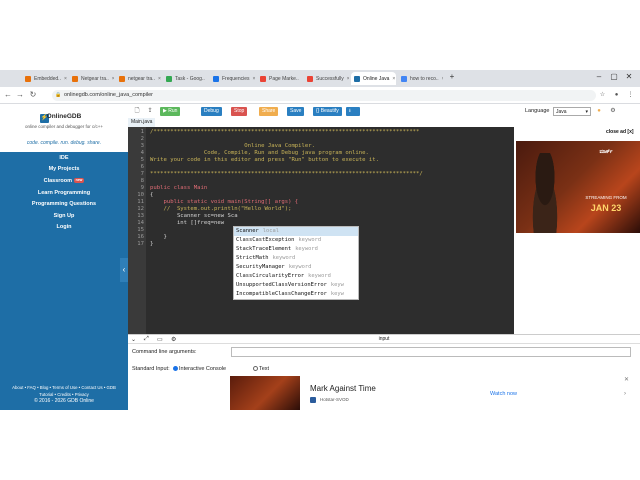 The height and width of the screenshot is (480, 640). What do you see at coordinates (296, 285) in the screenshot?
I see `autocomplete-item: UnsupportedClassVersionError keyw` at bounding box center [296, 285].